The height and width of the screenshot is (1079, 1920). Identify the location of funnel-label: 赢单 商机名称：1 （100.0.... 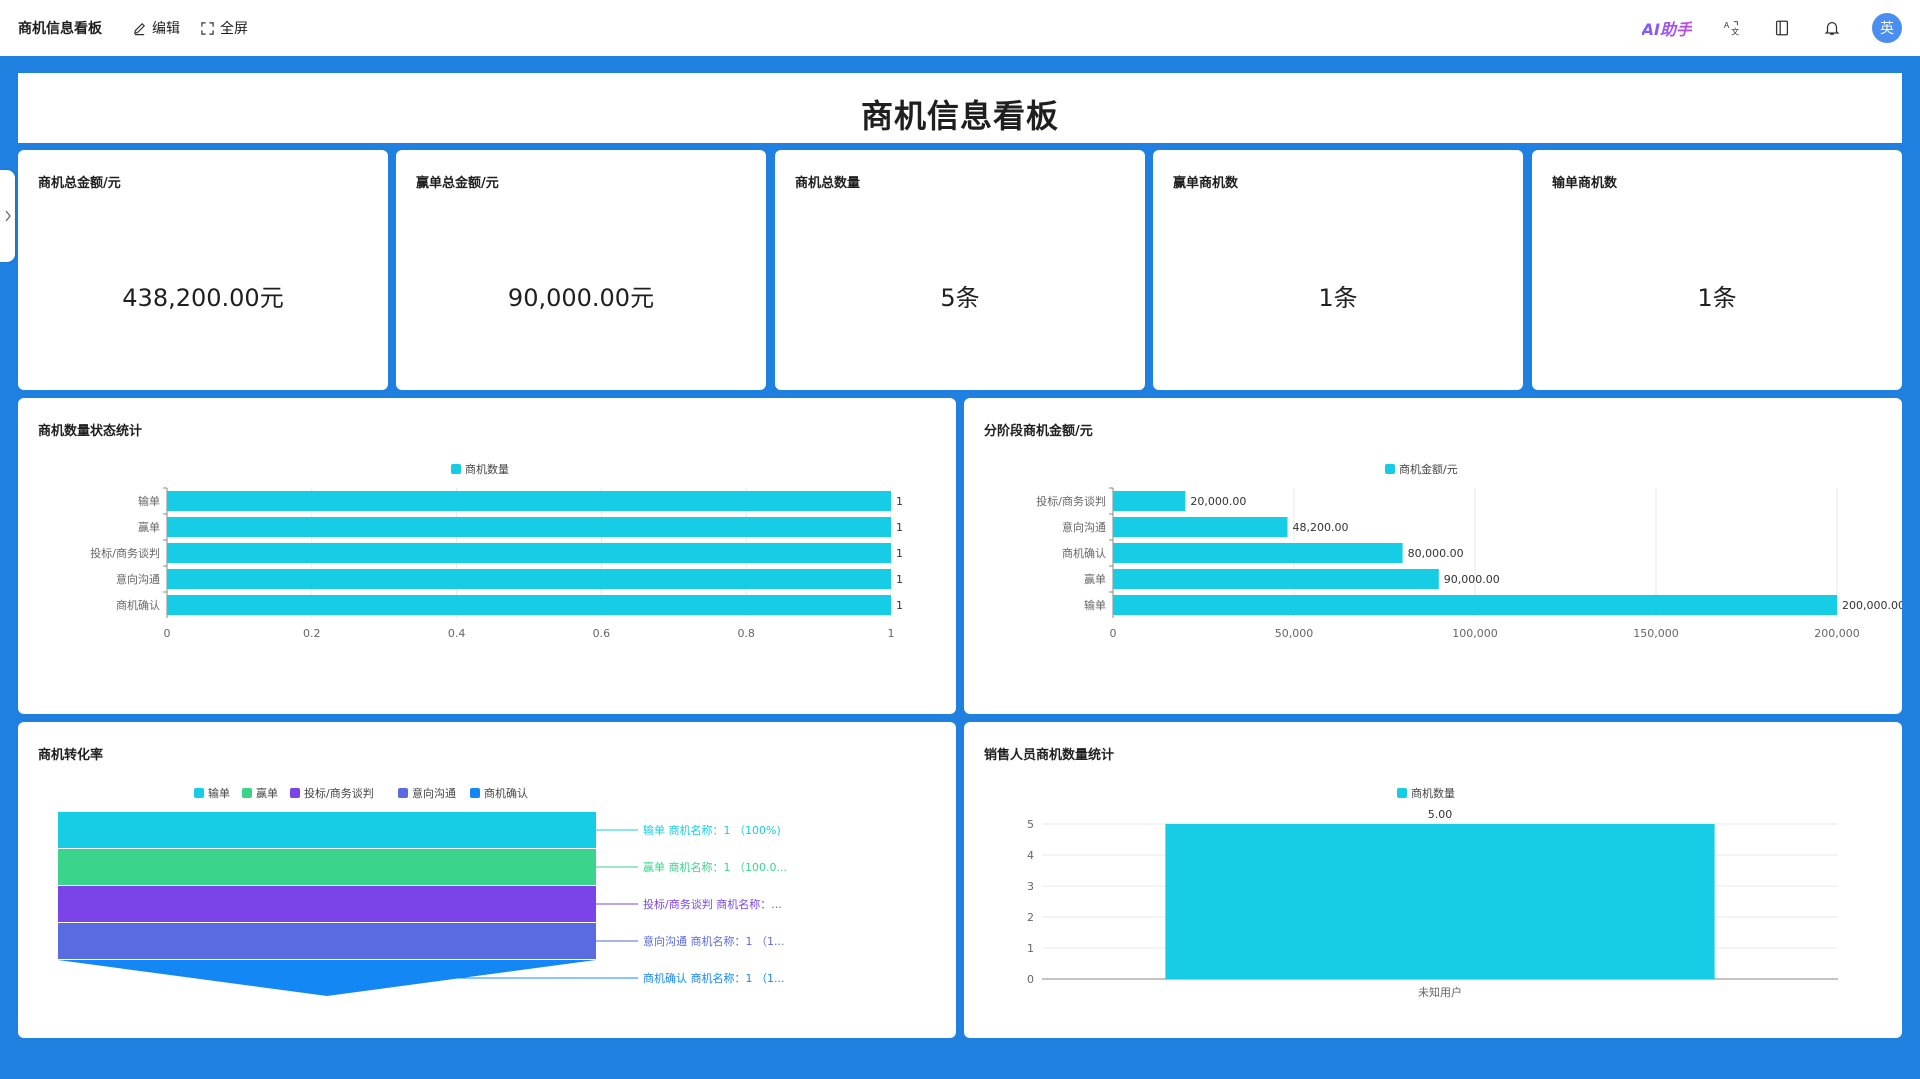
(715, 867).